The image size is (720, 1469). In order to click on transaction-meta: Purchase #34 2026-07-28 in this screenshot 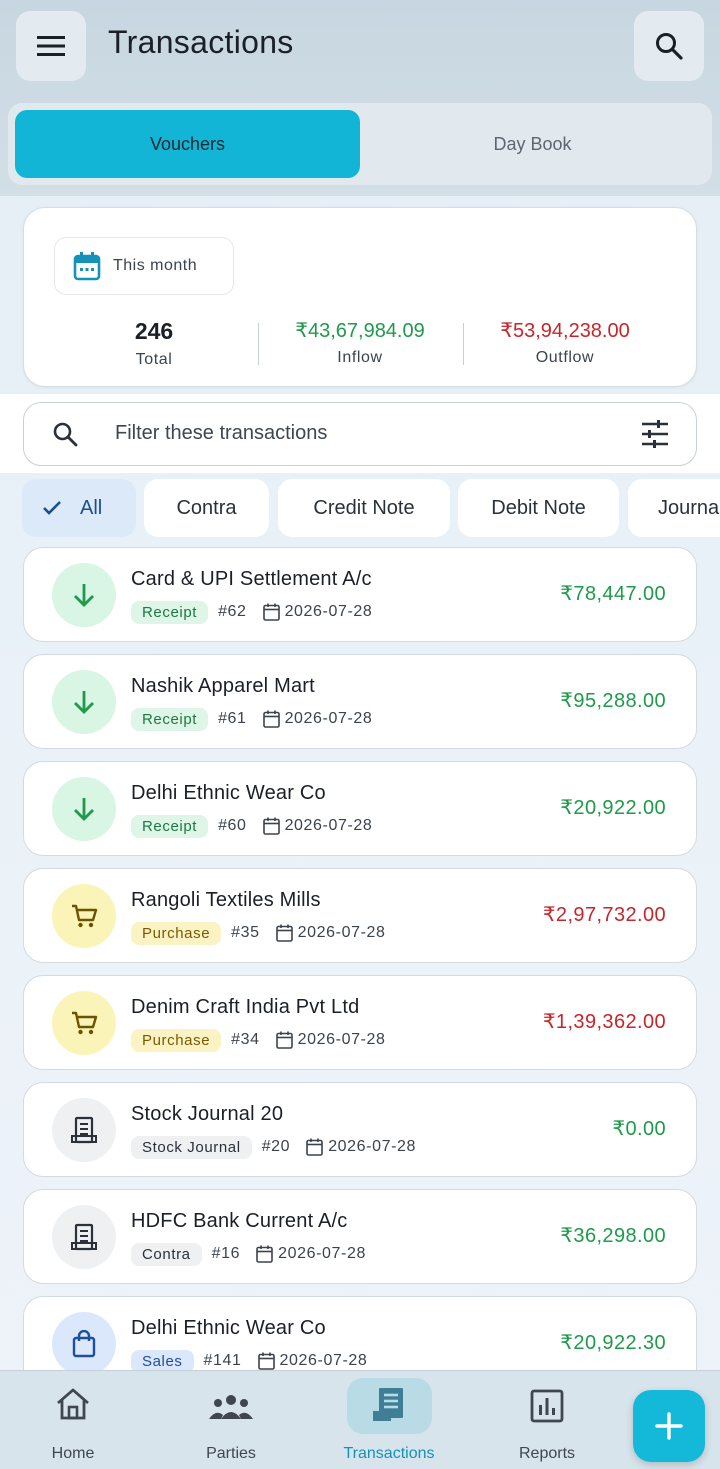, I will do `click(258, 1040)`.